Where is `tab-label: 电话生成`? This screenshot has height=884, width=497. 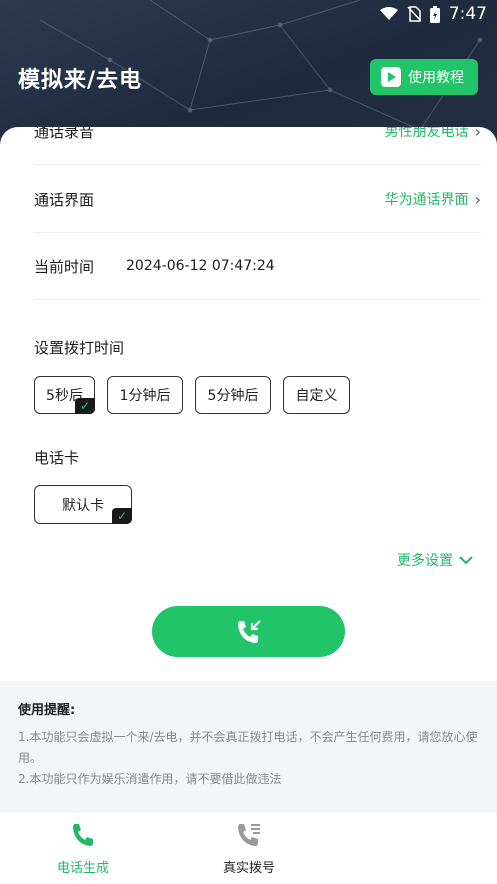 tab-label: 电话生成 is located at coordinates (82, 868).